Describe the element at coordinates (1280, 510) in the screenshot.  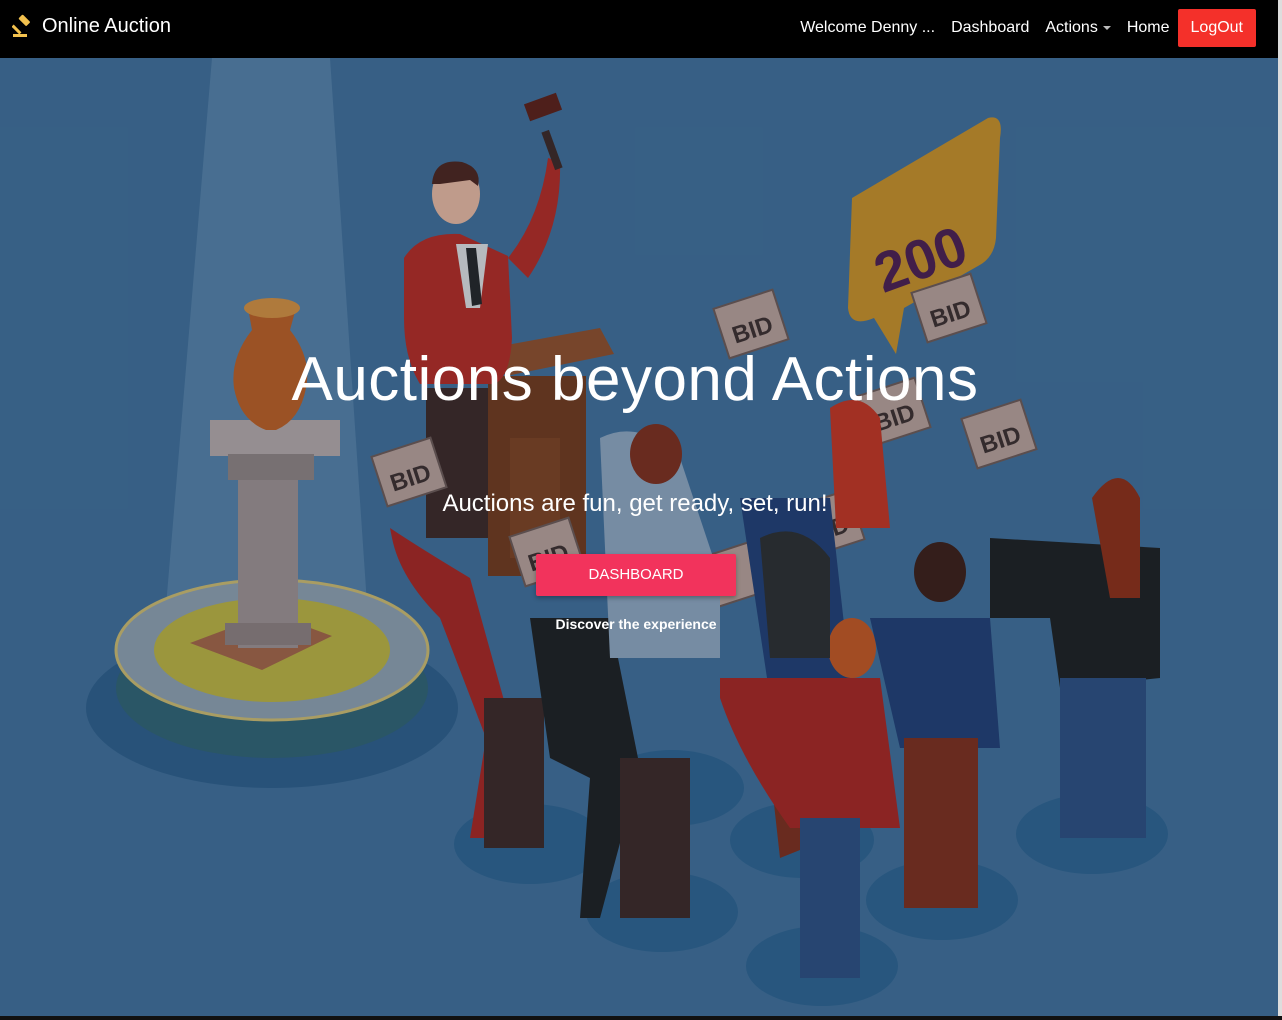
I see `page-scrollbar` at that location.